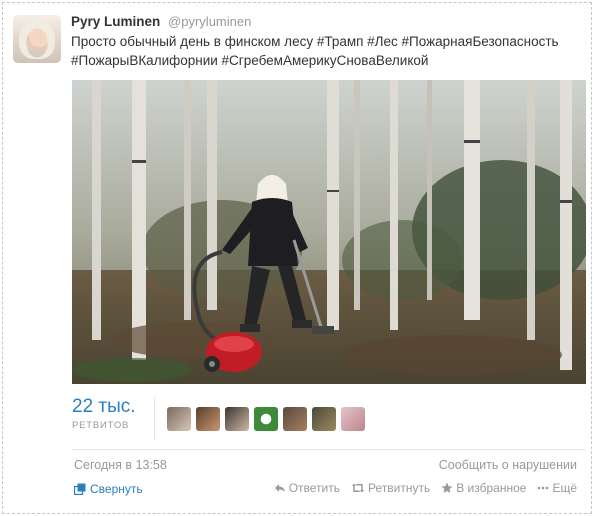 The height and width of the screenshot is (516, 594). Describe the element at coordinates (120, 465) in the screenshot. I see `tweet-timestamp: Сегодня в 13:58` at that location.